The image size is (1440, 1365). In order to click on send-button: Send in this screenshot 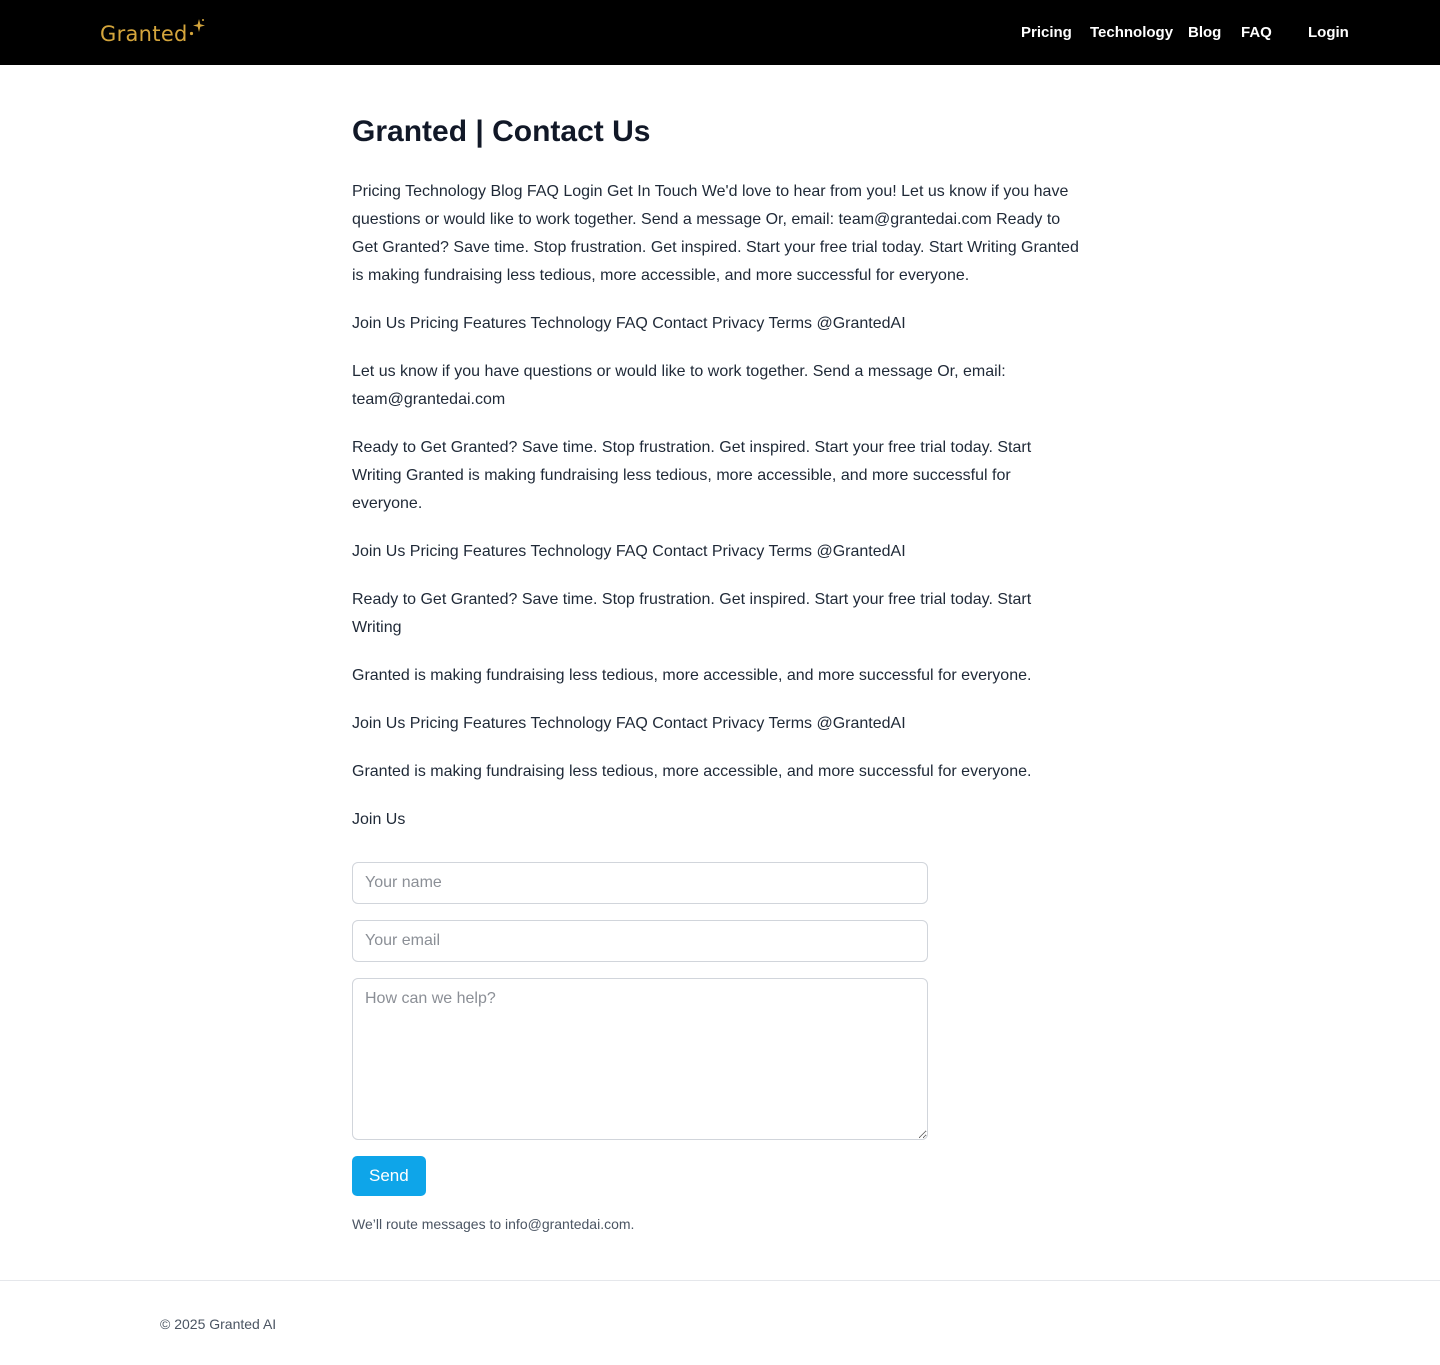, I will do `click(389, 1176)`.